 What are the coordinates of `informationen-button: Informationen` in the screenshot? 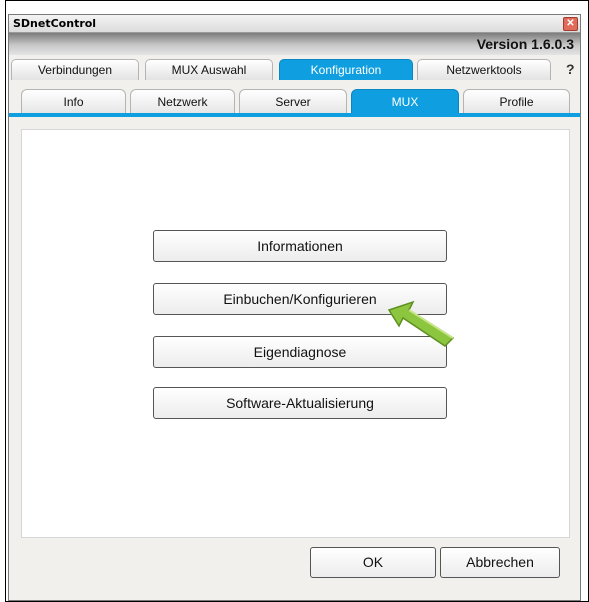 It's located at (300, 246).